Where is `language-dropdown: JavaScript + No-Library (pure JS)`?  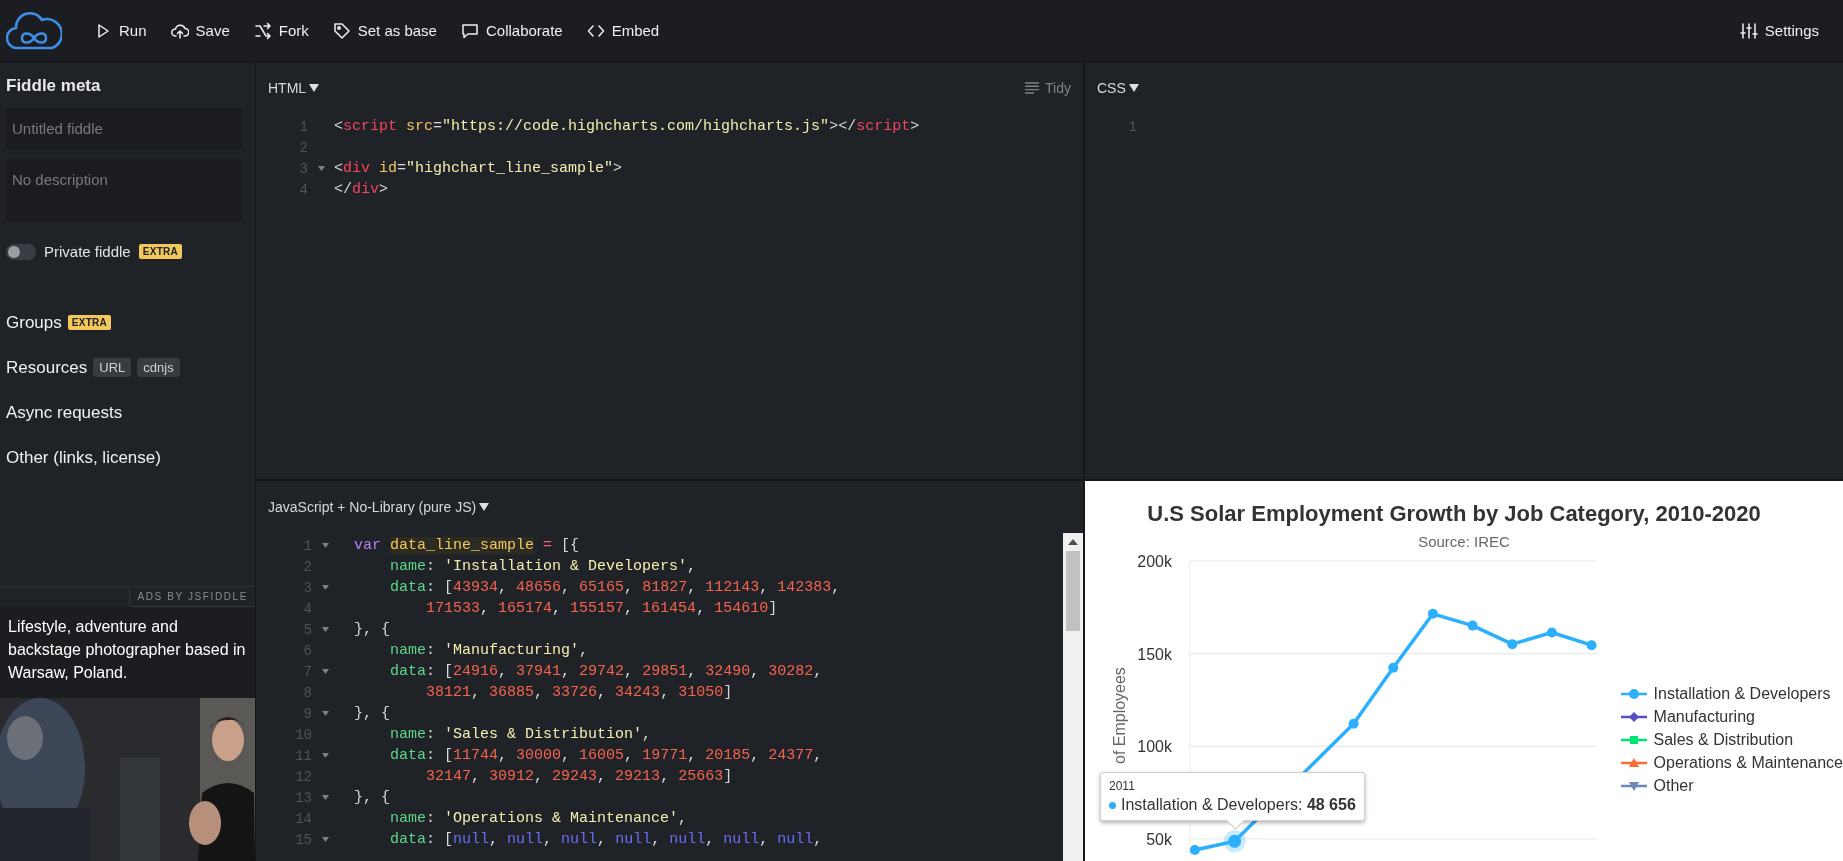 language-dropdown: JavaScript + No-Library (pure JS) is located at coordinates (379, 507).